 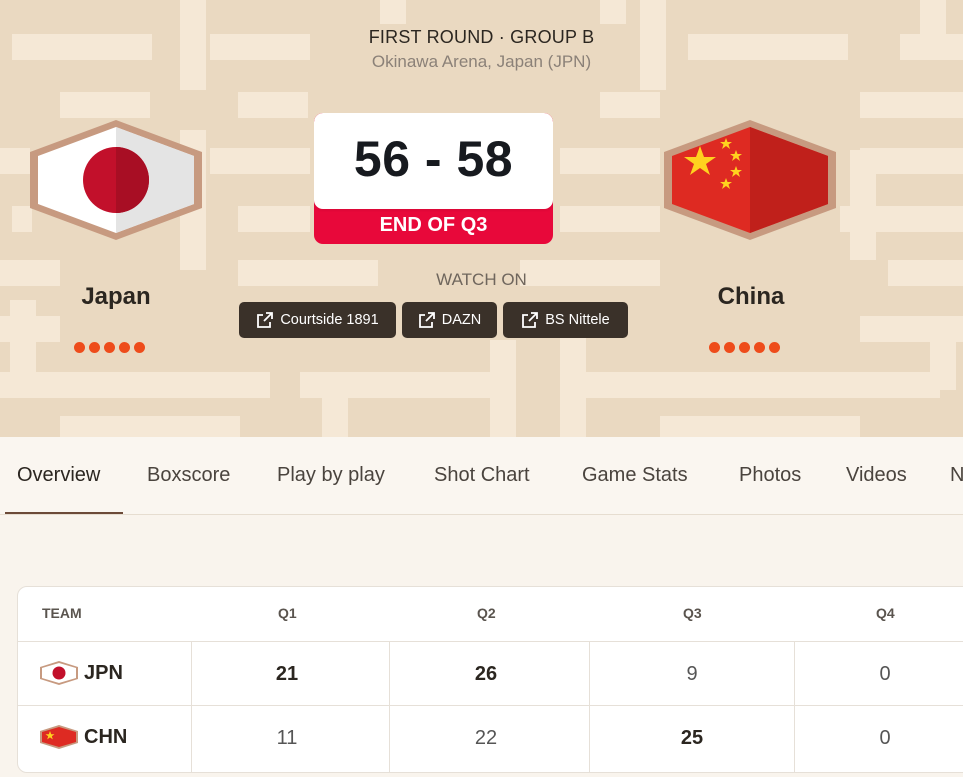 I want to click on tab-news: N, so click(x=956, y=475).